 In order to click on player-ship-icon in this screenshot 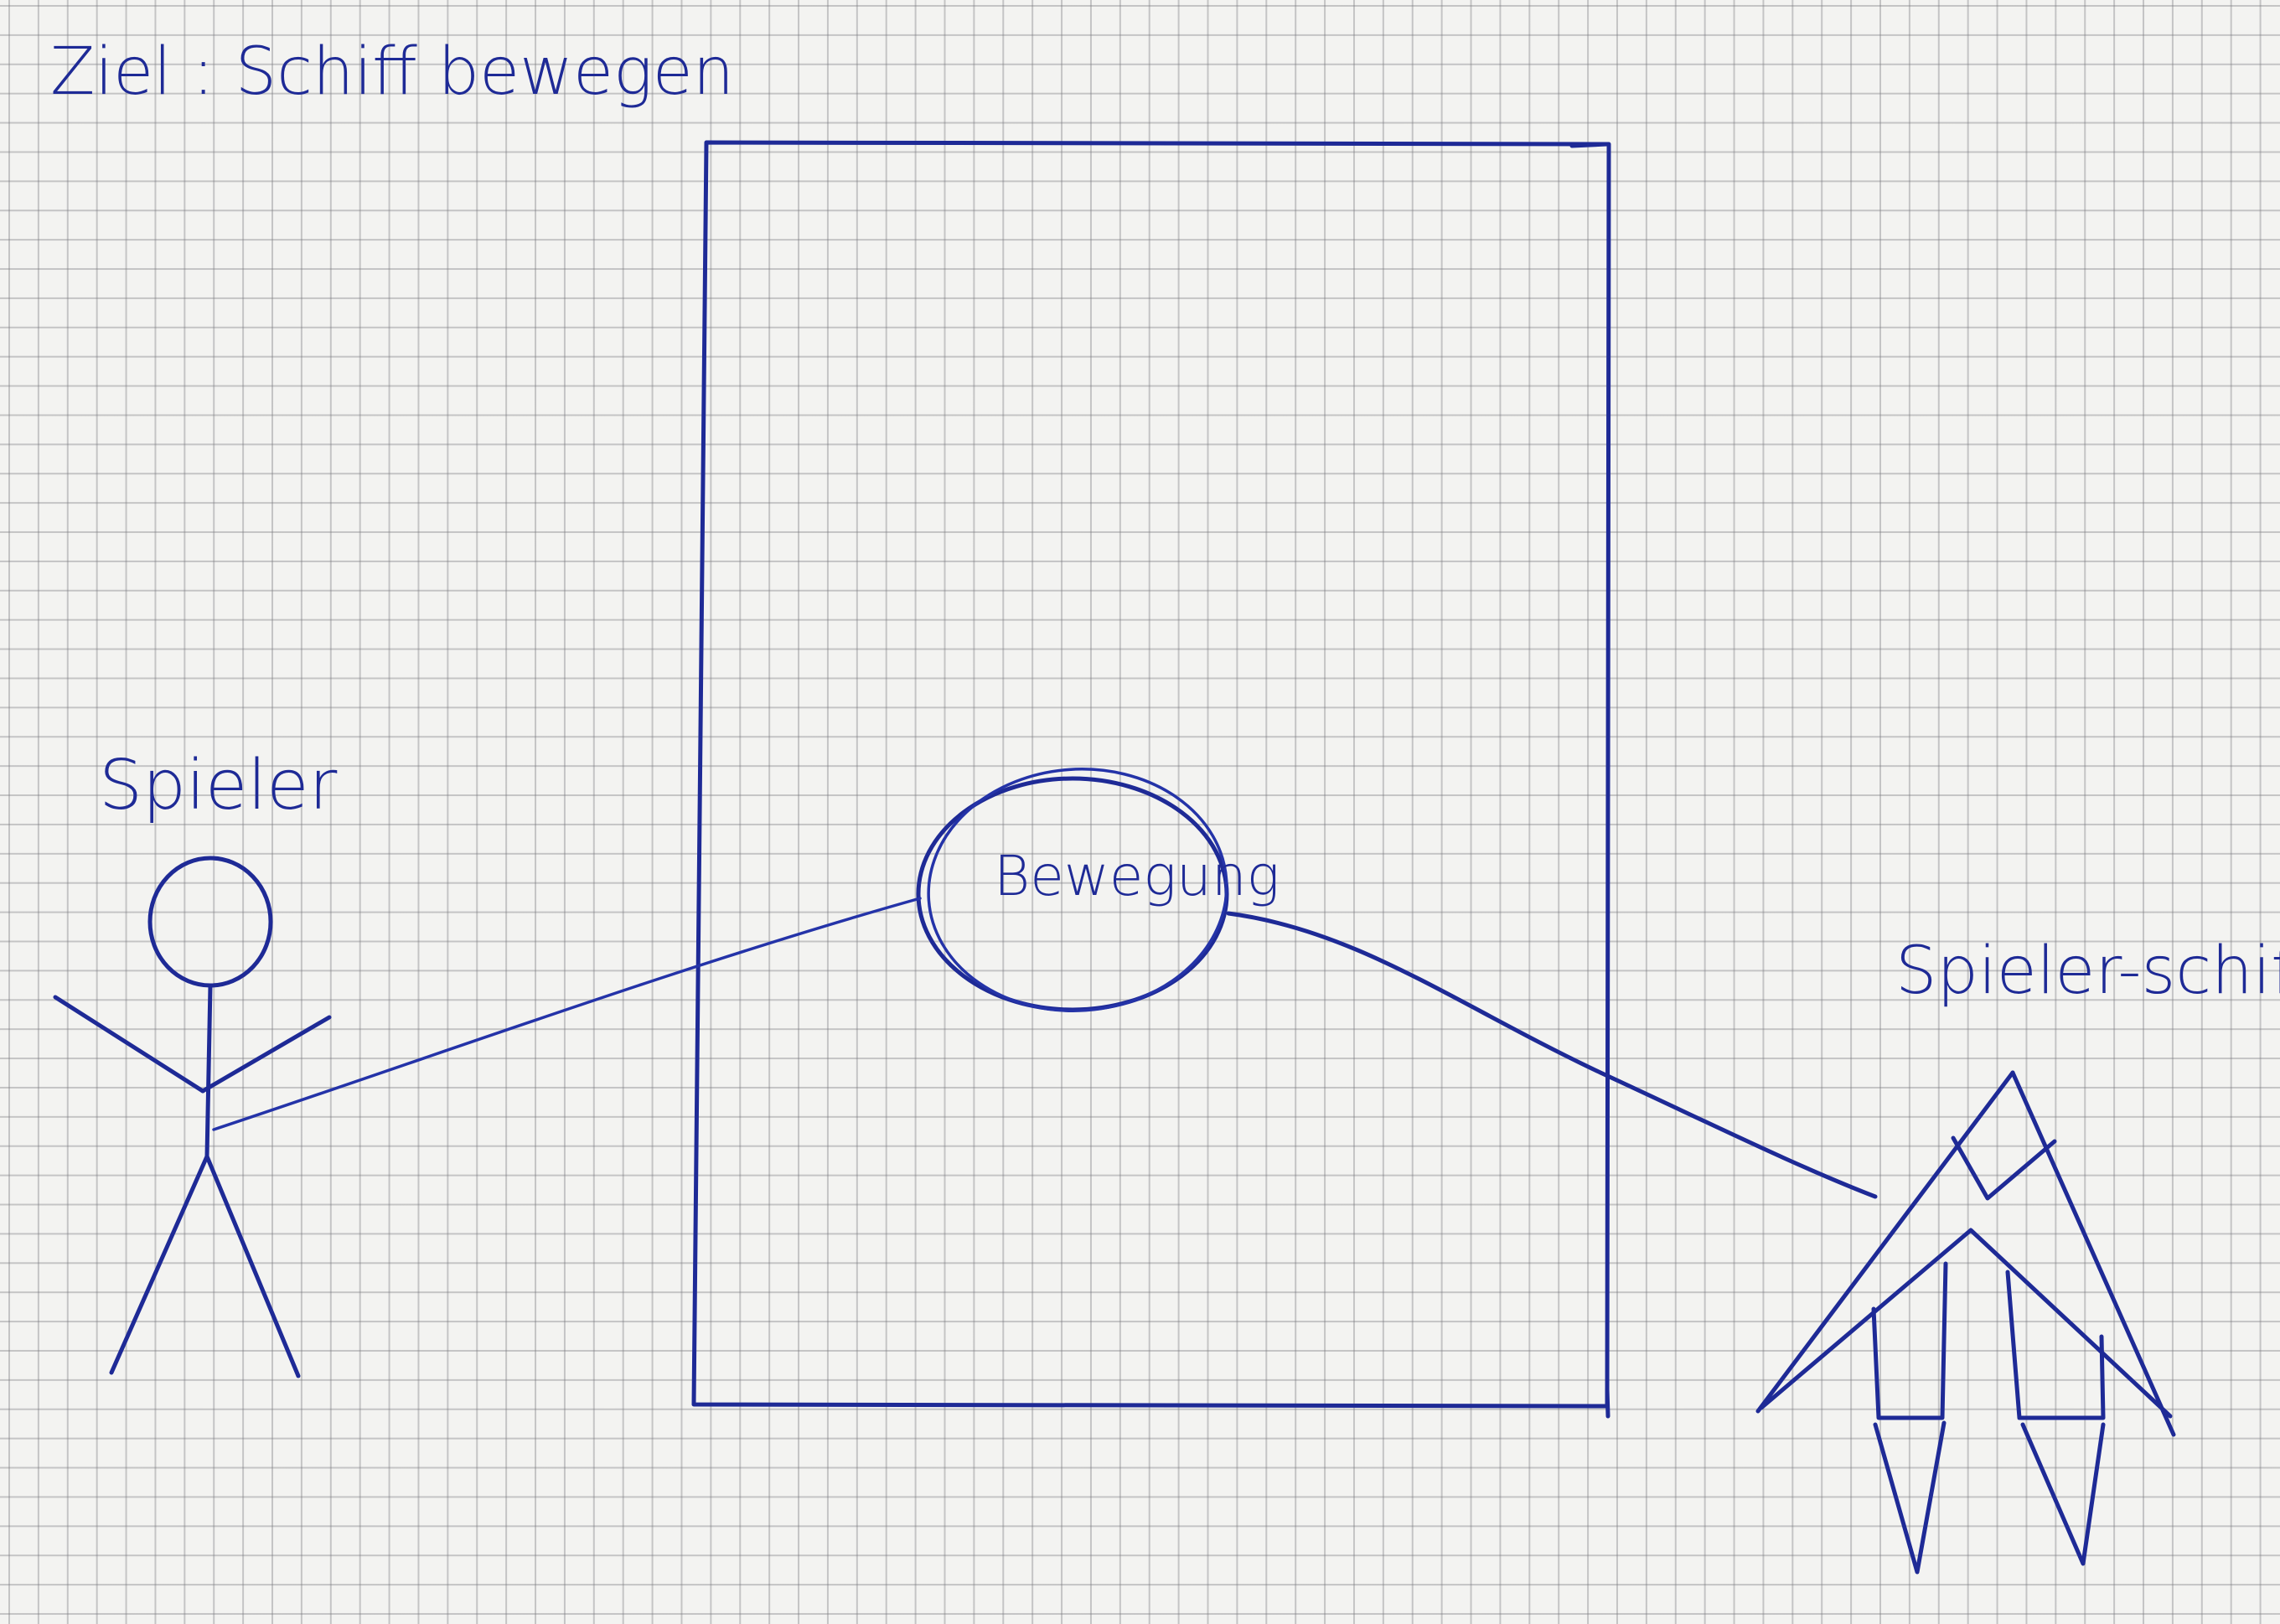, I will do `click(1965, 1322)`.